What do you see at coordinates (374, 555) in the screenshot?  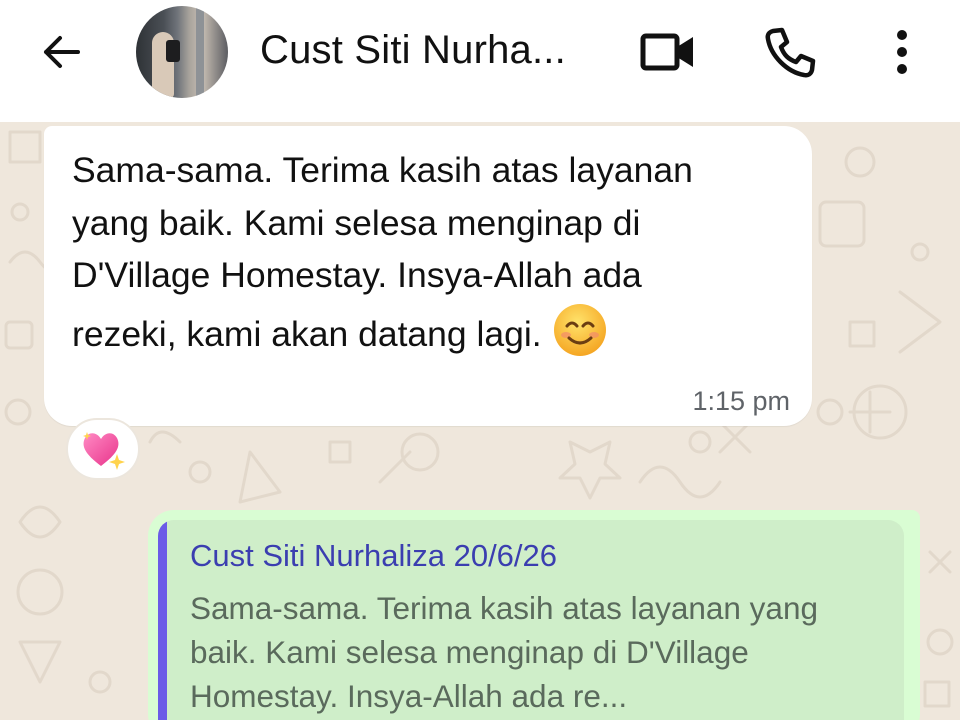 I see `quoted-sender: Cust Siti Nurhaliza 20/6/26` at bounding box center [374, 555].